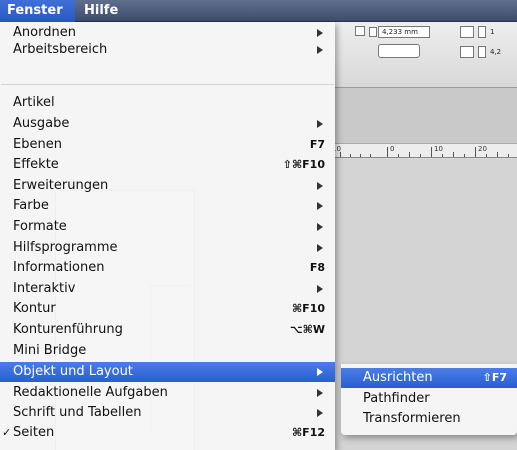  I want to click on menu-item-shortcut: F7, so click(317, 144).